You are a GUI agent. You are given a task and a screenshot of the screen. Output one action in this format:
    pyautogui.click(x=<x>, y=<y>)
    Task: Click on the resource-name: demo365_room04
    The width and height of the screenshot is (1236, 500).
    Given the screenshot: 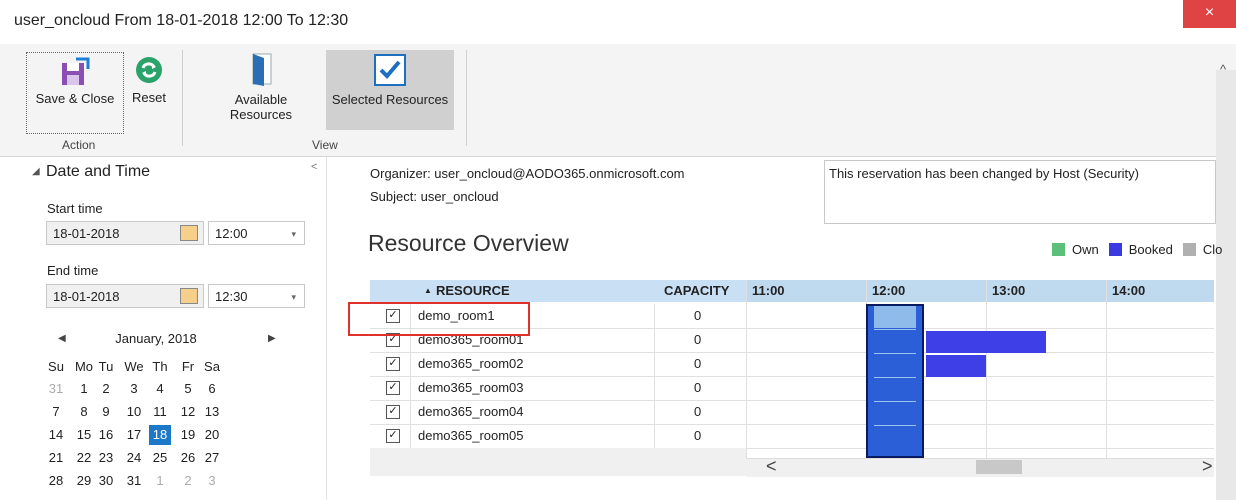 What is the action you would take?
    pyautogui.click(x=471, y=411)
    